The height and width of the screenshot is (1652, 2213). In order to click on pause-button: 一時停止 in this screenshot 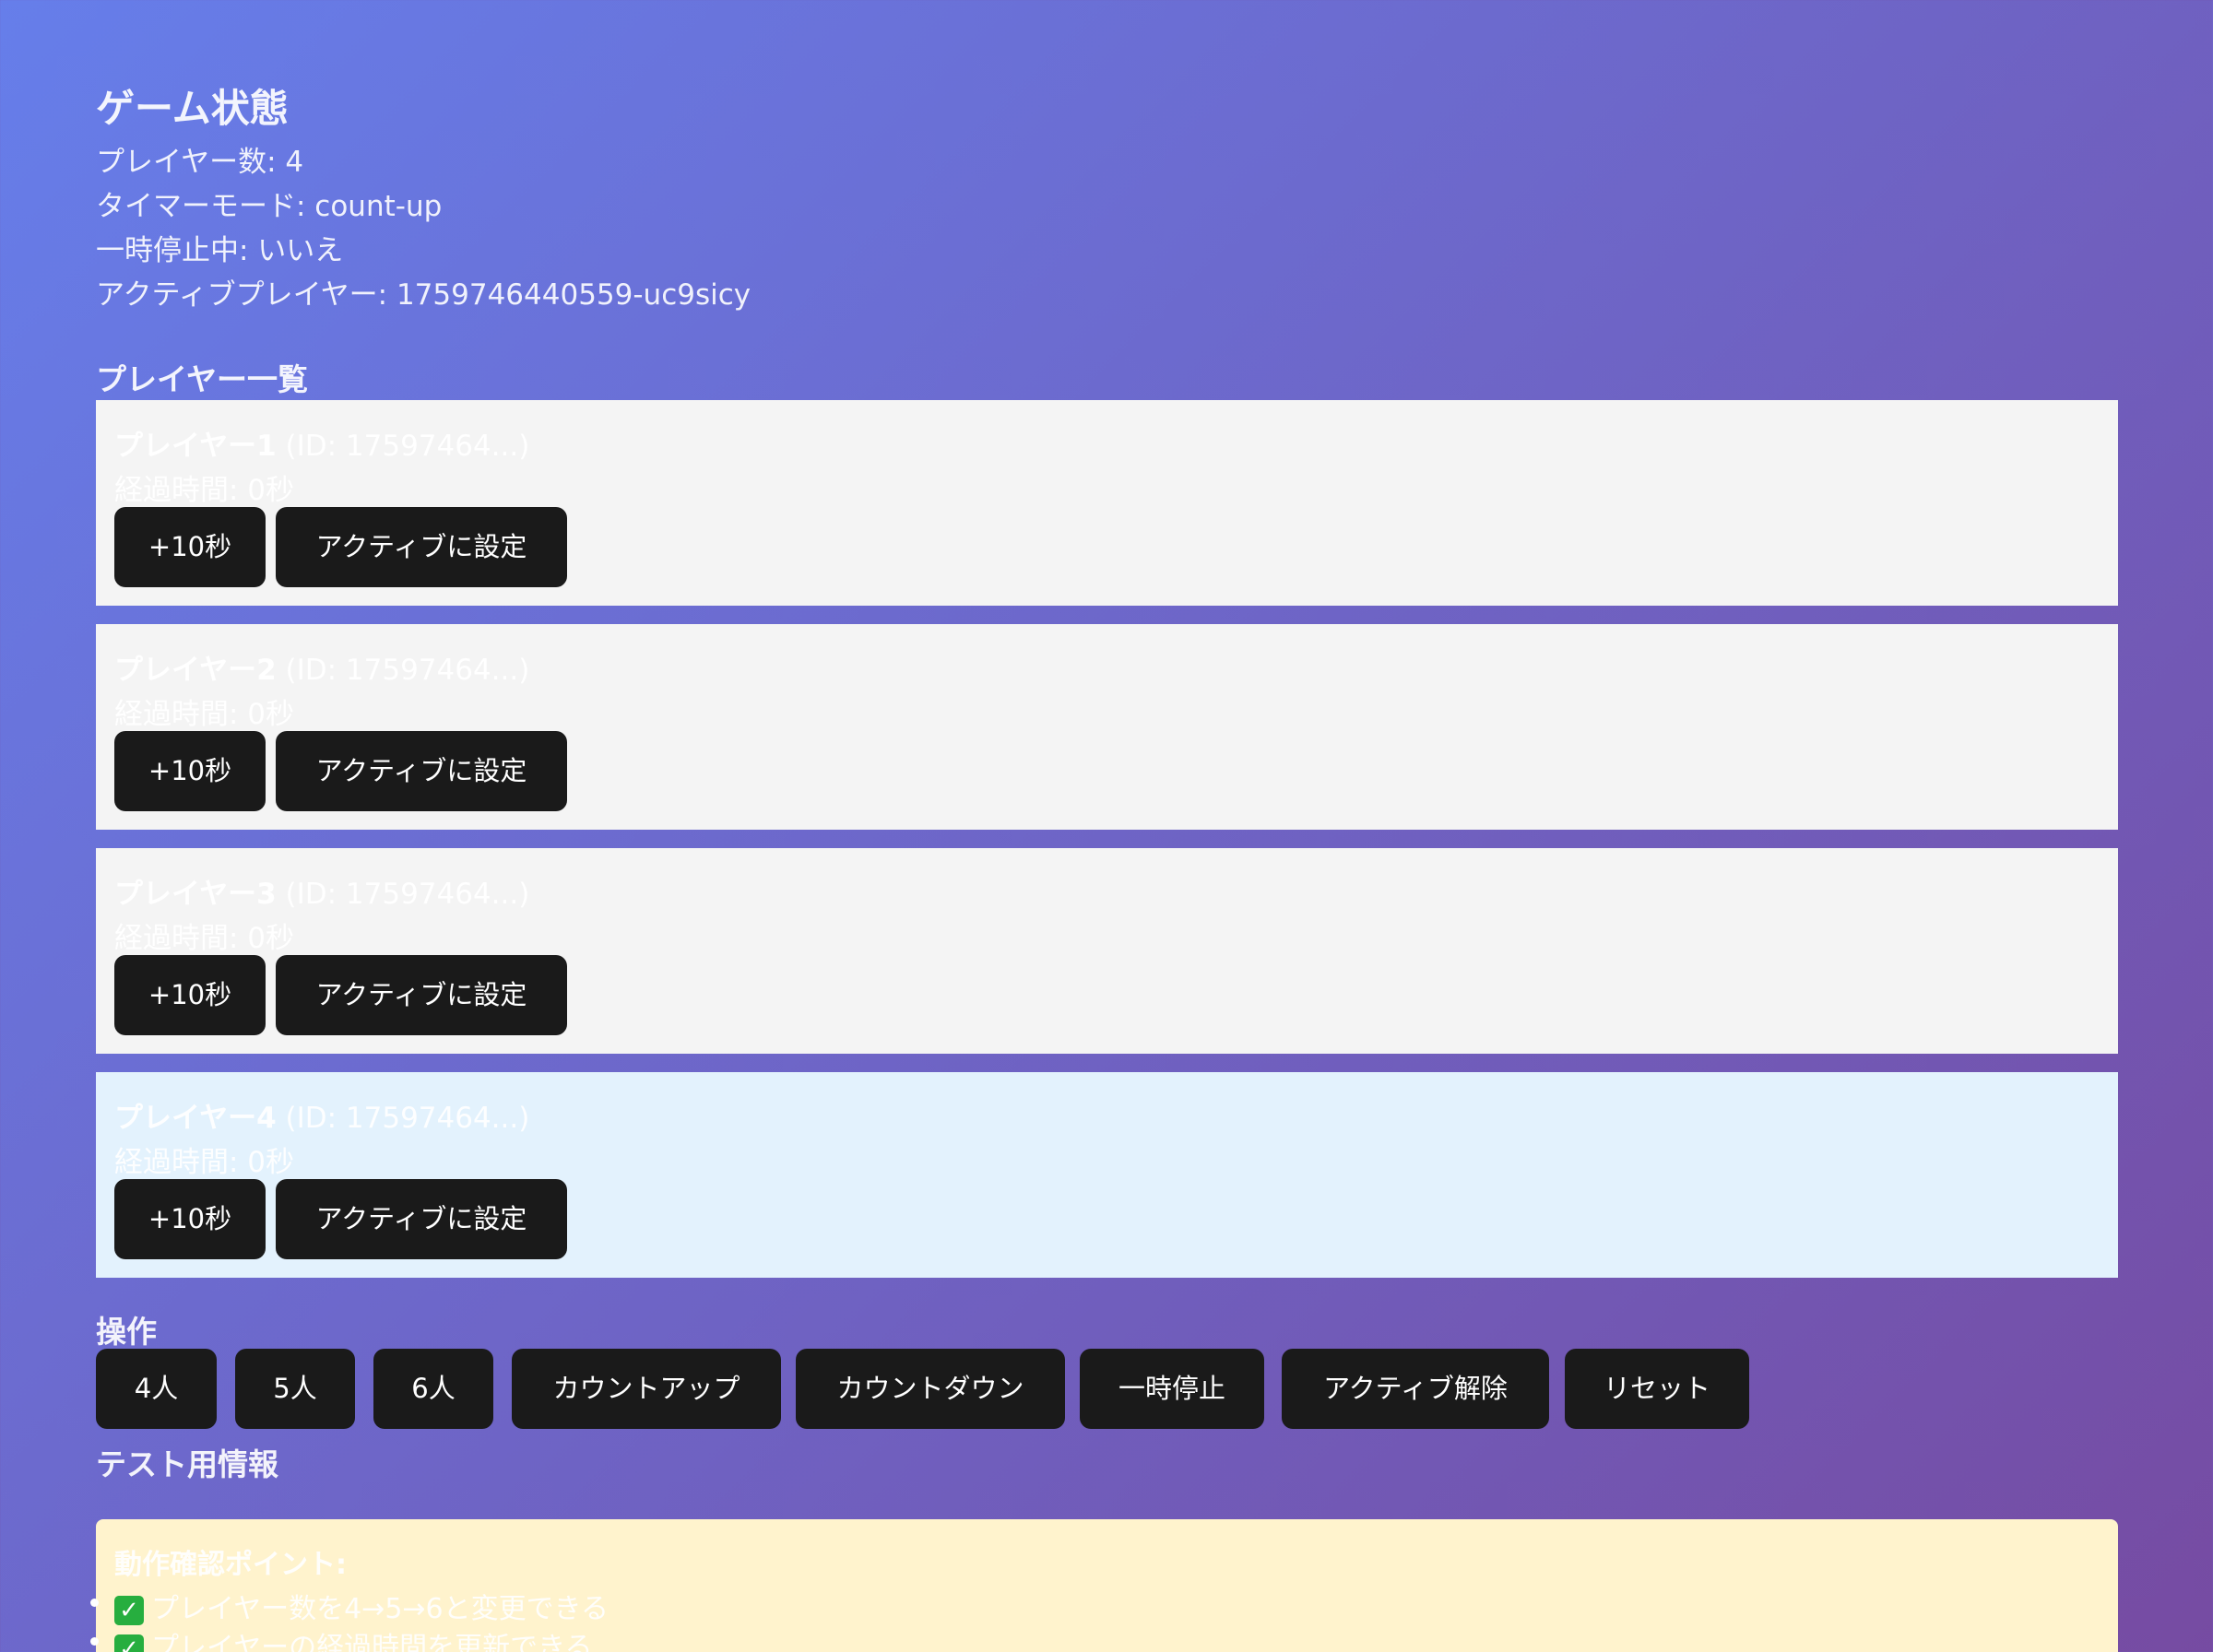, I will do `click(1172, 1389)`.